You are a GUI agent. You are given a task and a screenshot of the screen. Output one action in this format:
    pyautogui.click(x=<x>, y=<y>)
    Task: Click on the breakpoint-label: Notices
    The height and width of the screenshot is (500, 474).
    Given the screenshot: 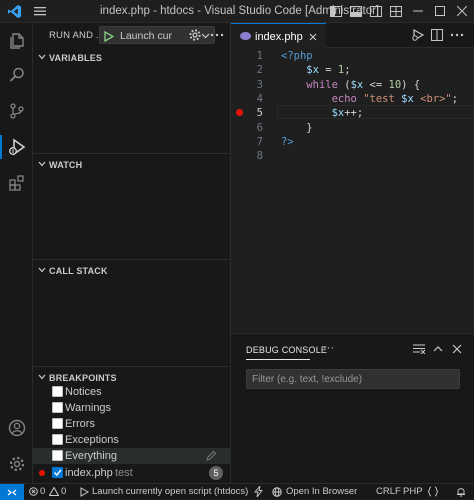 What is the action you would take?
    pyautogui.click(x=83, y=392)
    